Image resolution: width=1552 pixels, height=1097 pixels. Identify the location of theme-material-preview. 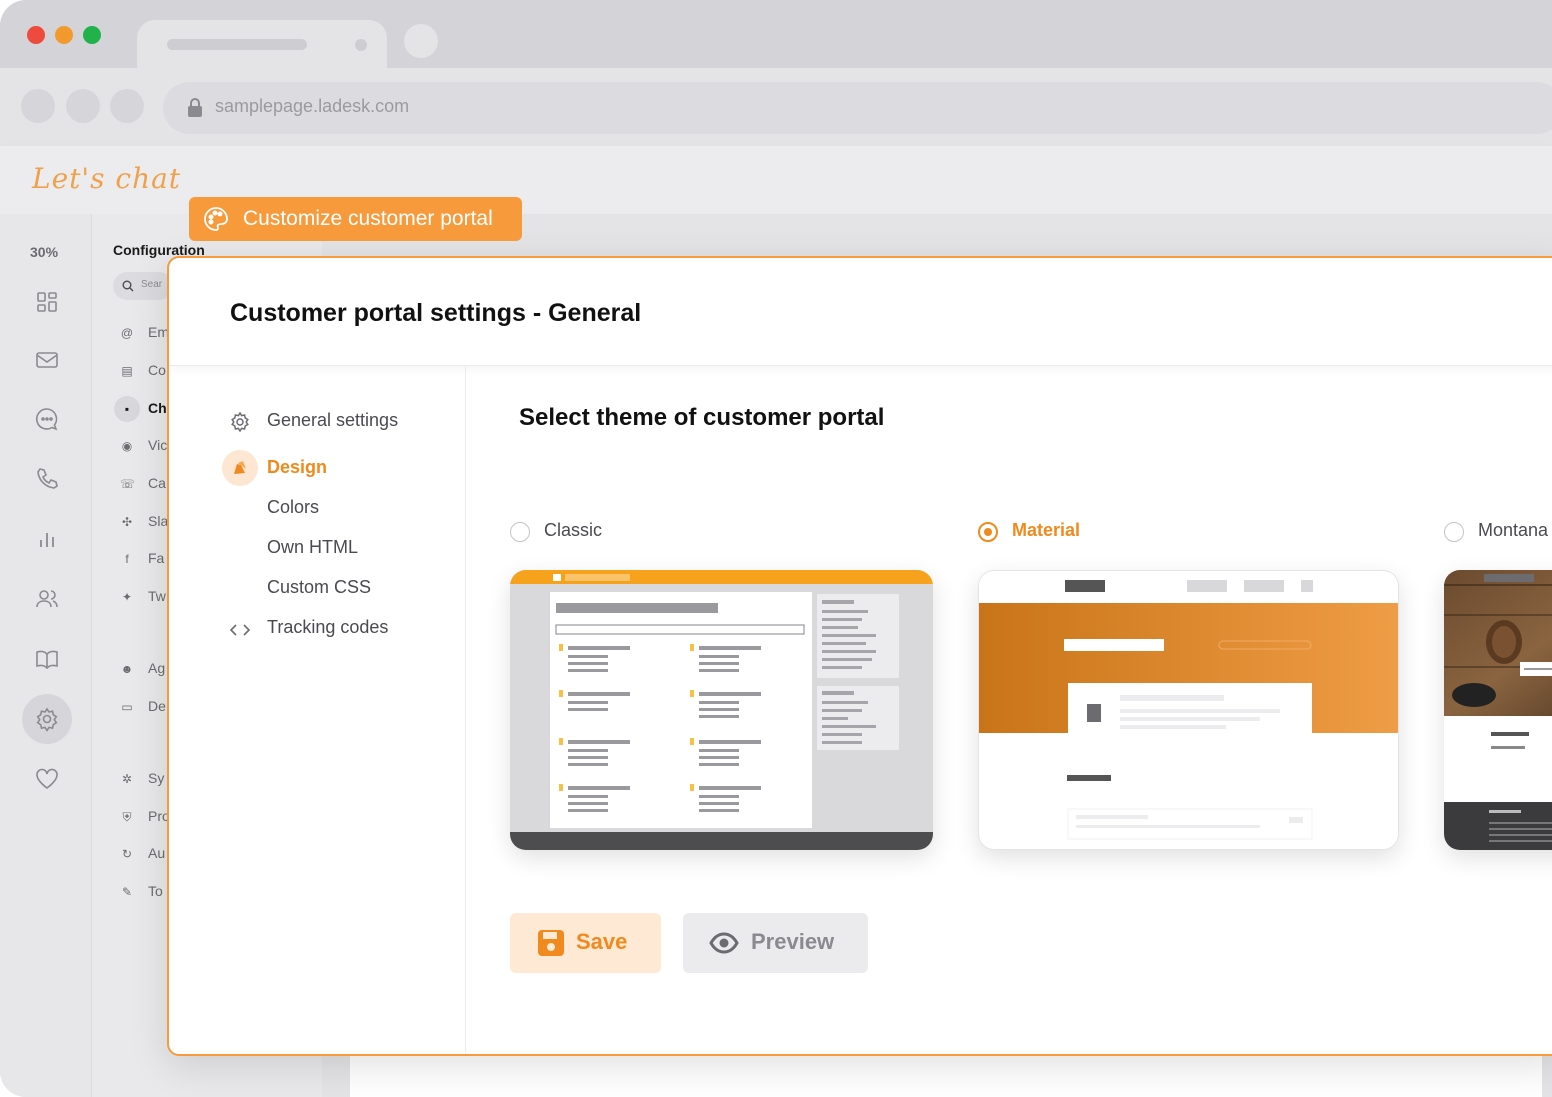
(1188, 710).